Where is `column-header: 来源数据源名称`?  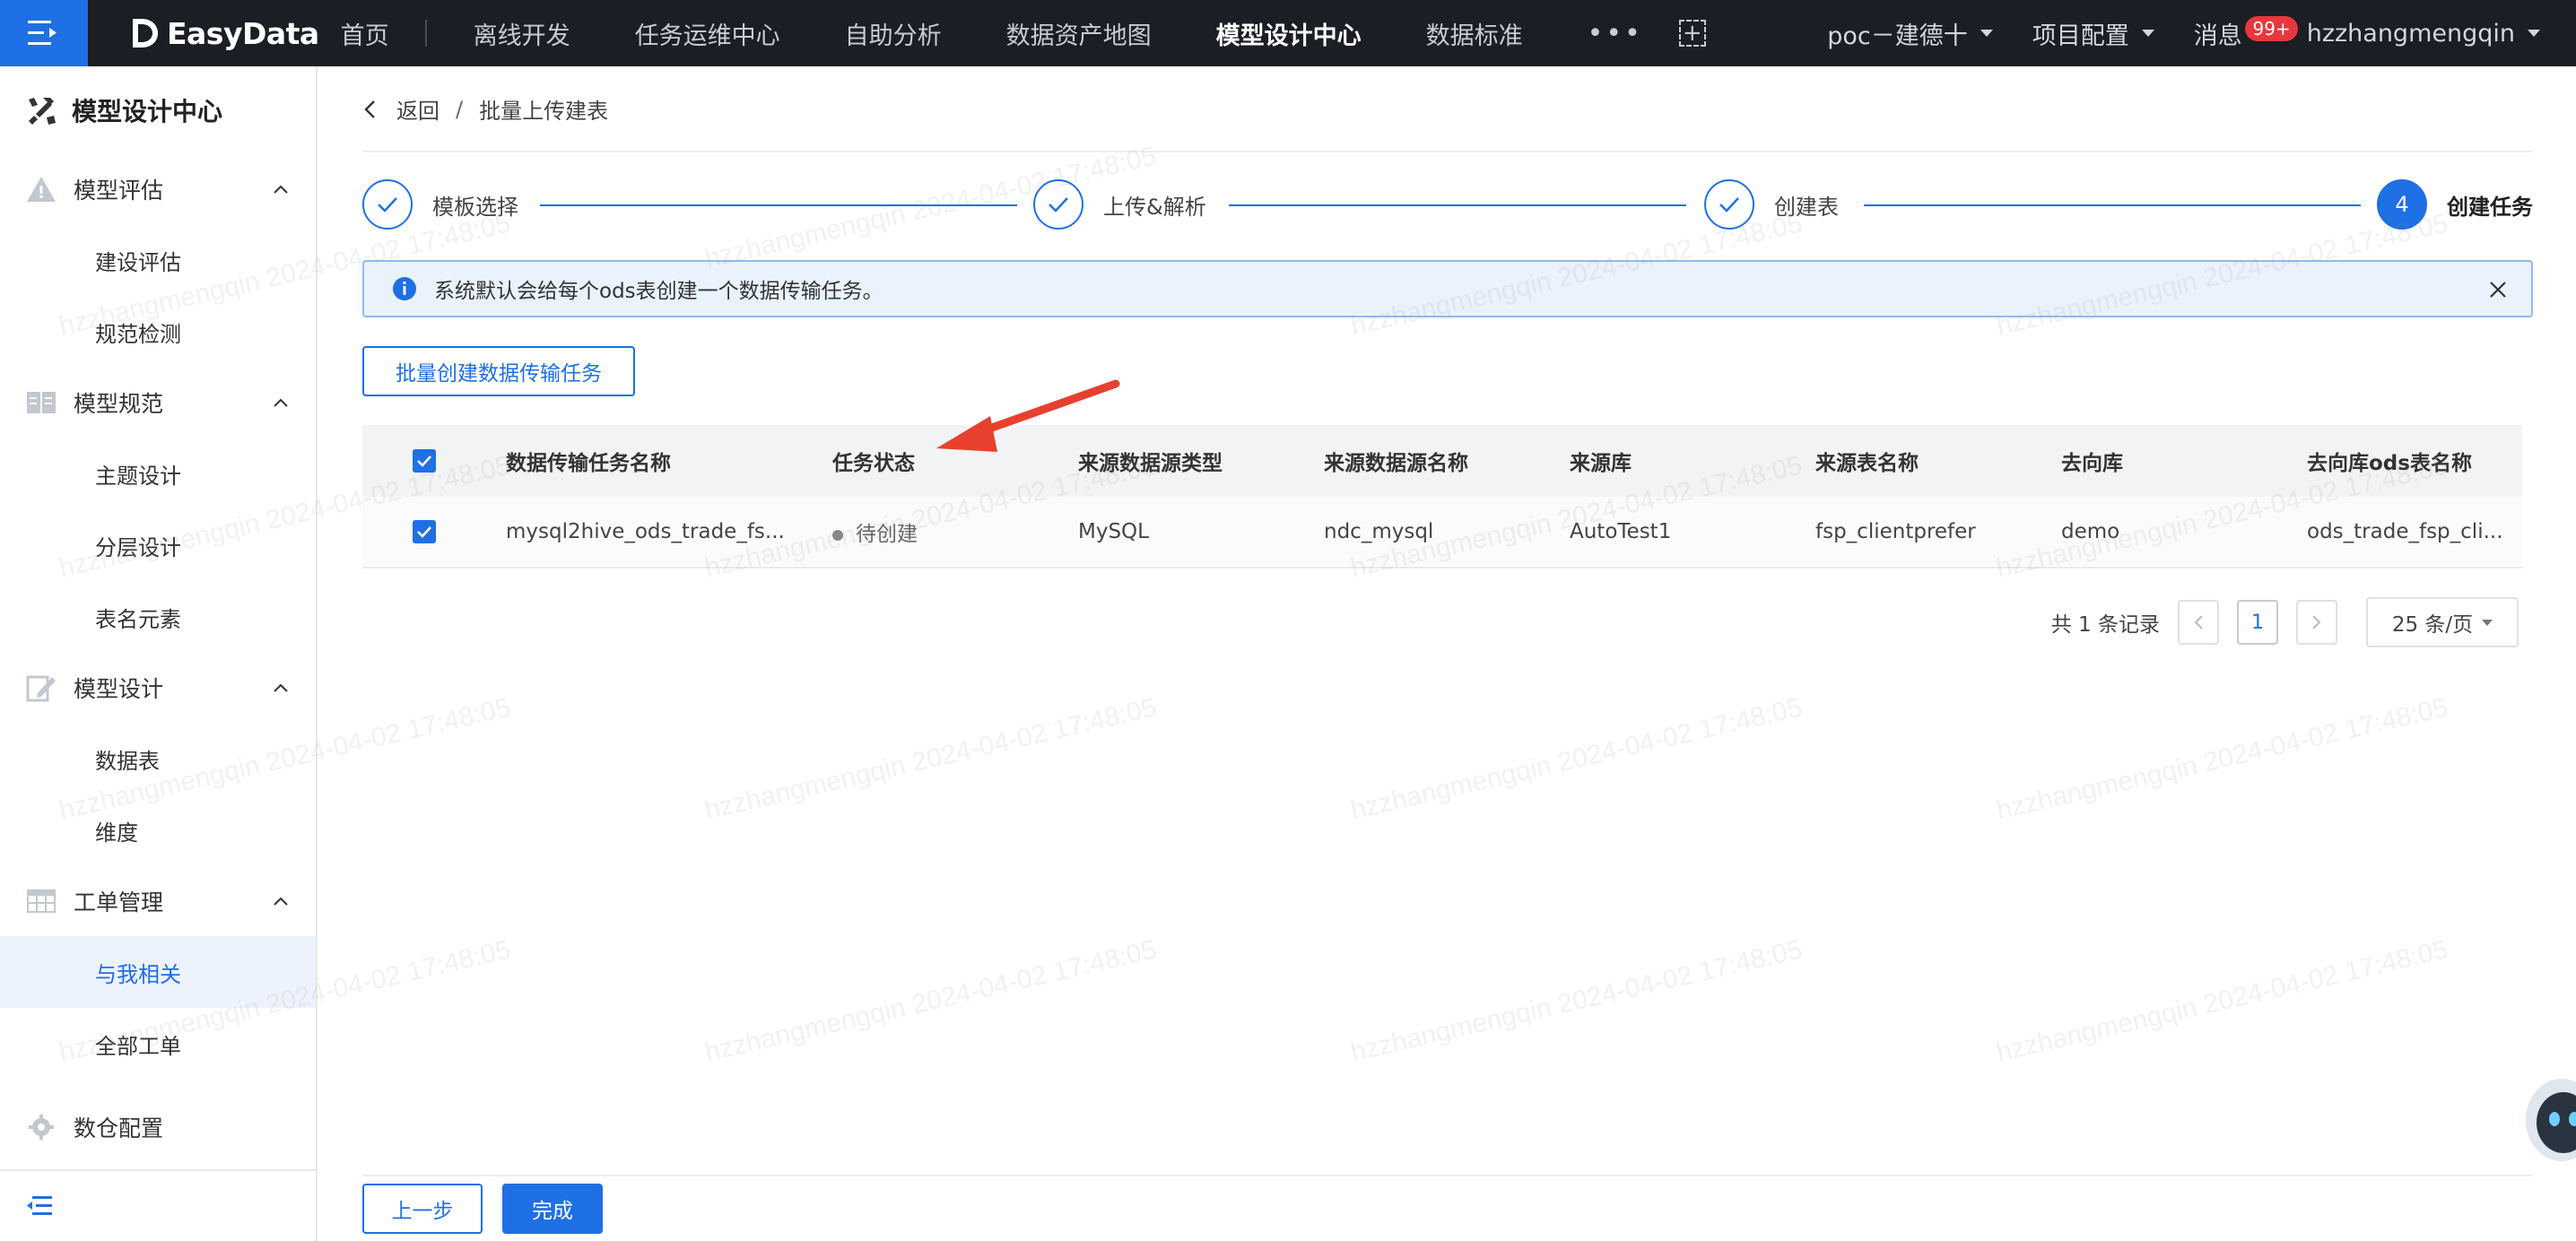 column-header: 来源数据源名称 is located at coordinates (1396, 464).